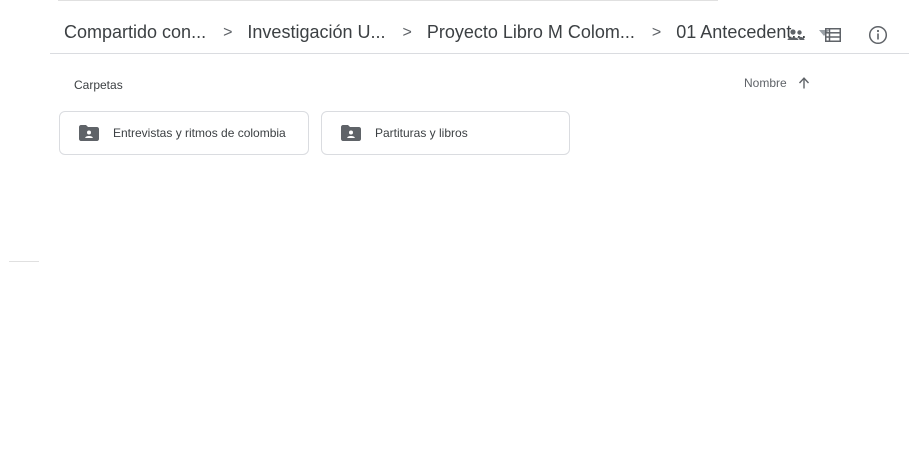  Describe the element at coordinates (421, 133) in the screenshot. I see `folder-name: Partituras y libros` at that location.